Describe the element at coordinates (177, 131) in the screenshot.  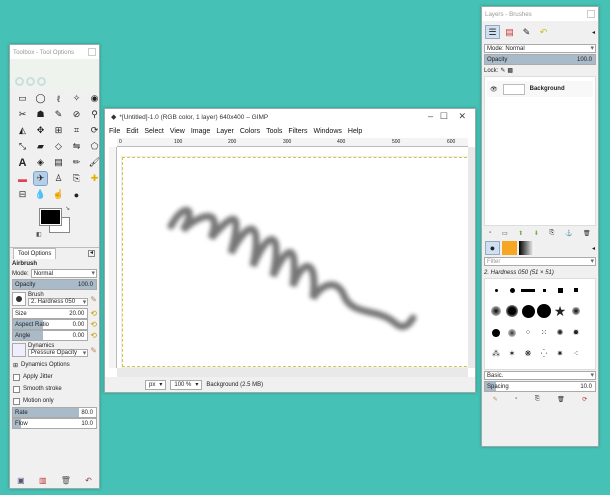
I see `menu-view: View` at that location.